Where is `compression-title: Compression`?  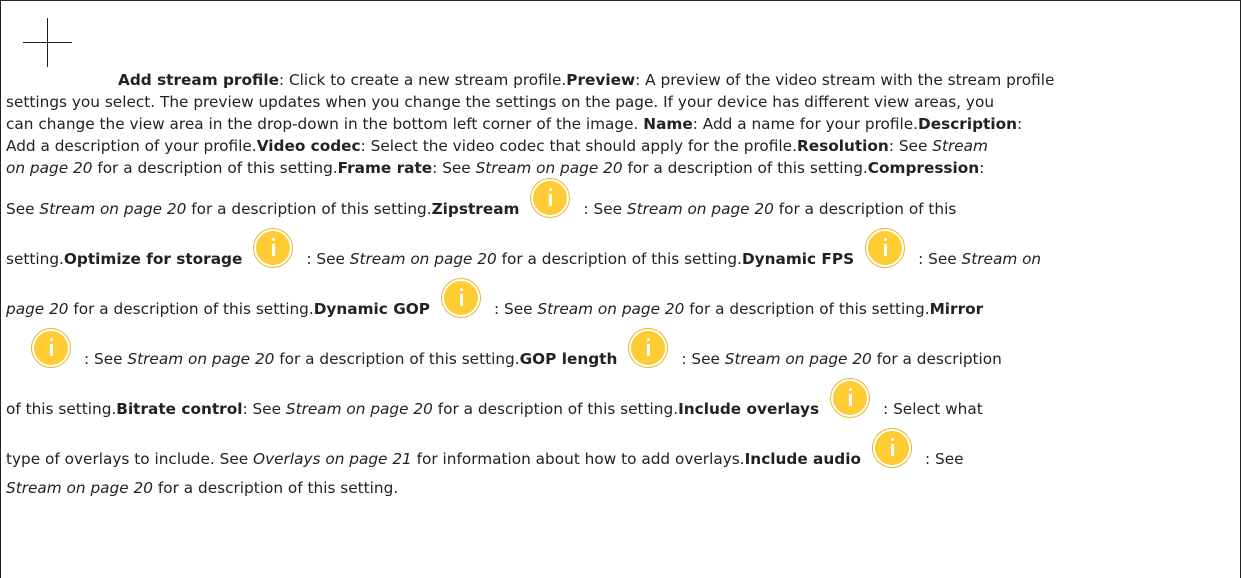 compression-title: Compression is located at coordinates (923, 168).